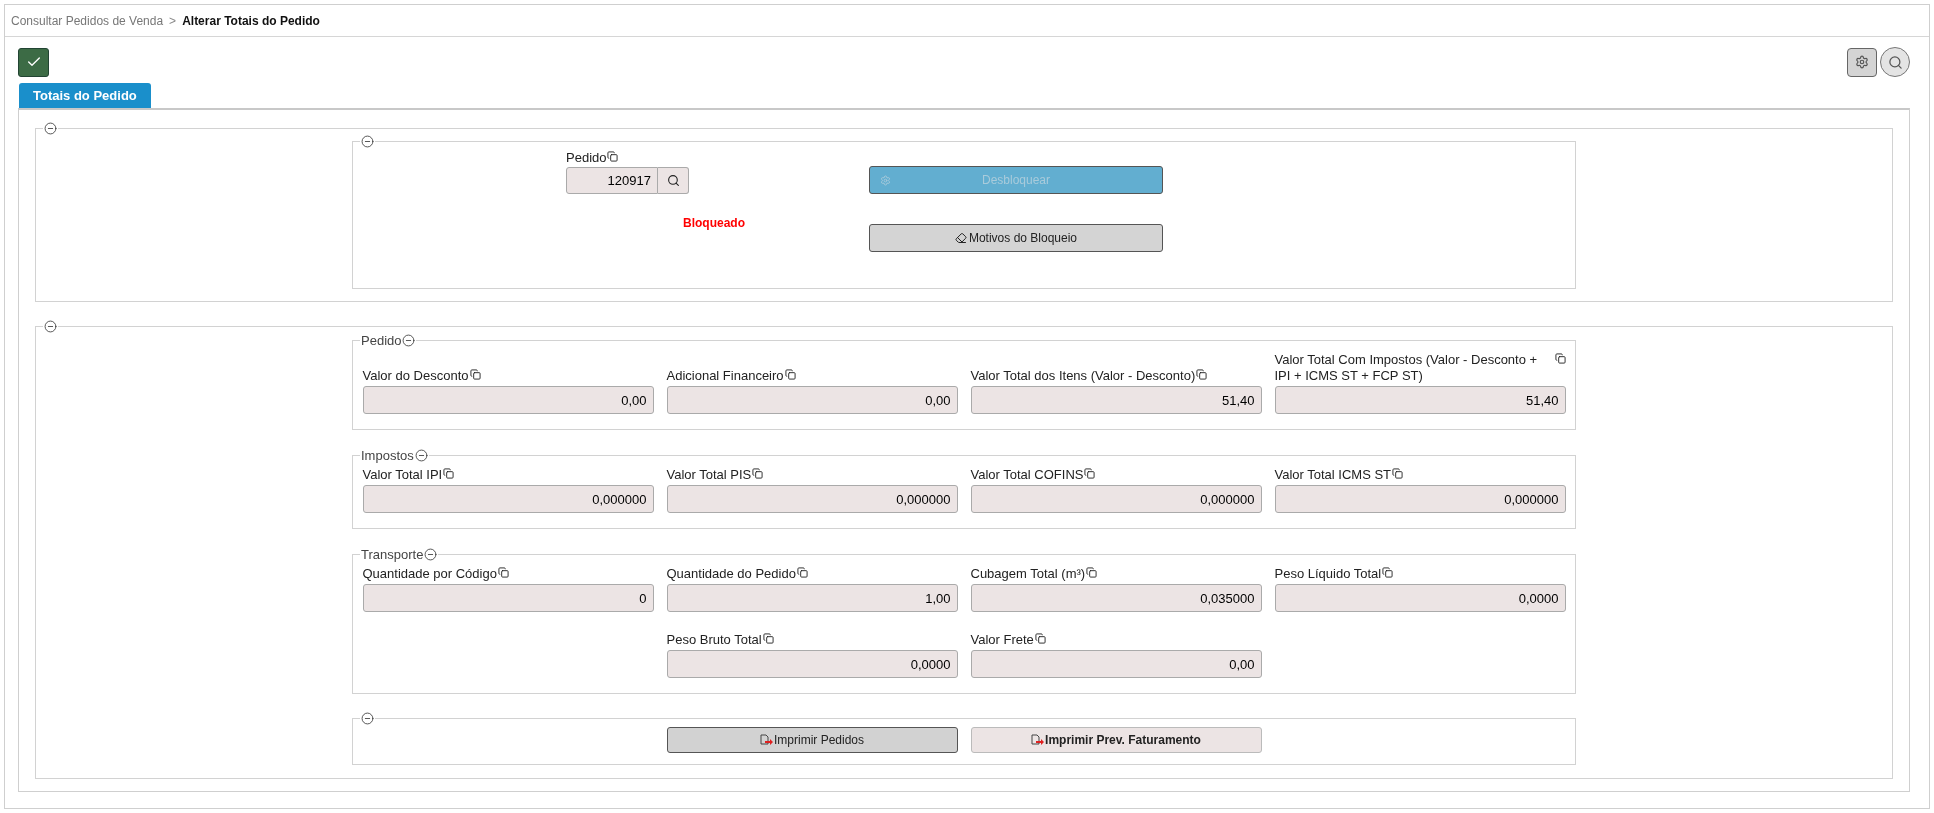 This screenshot has width=1934, height=813. I want to click on field-label: Valor Total PIS, so click(709, 475).